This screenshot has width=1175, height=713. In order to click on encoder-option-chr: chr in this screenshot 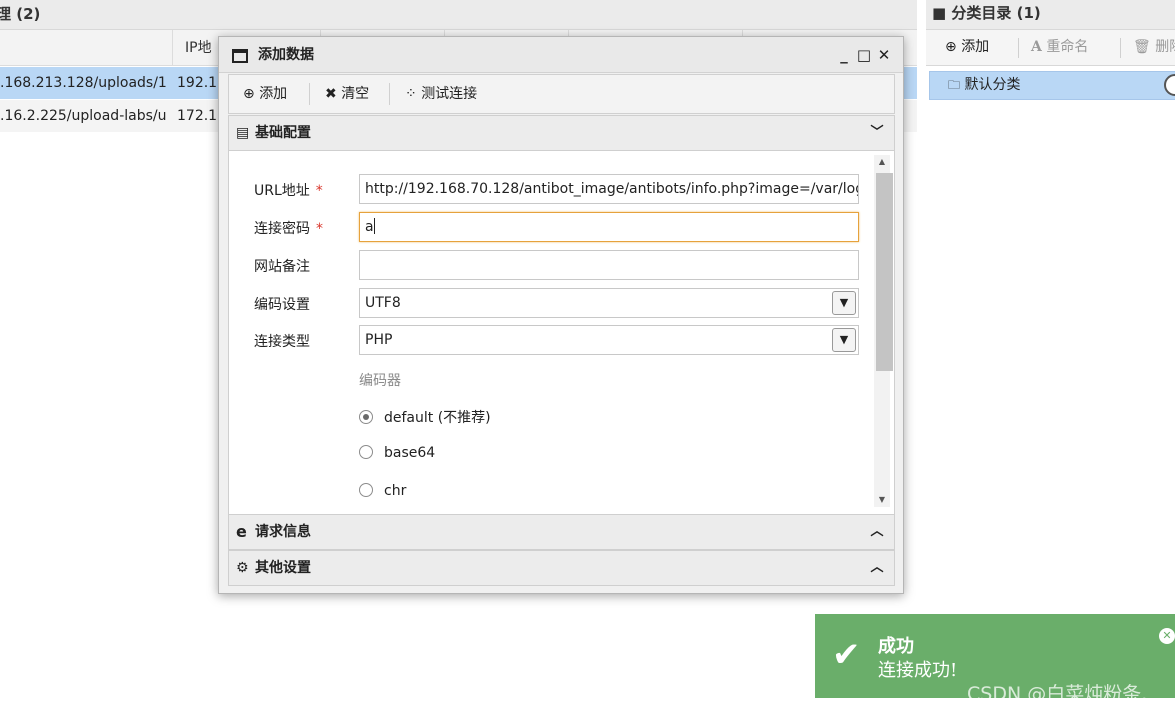, I will do `click(382, 491)`.